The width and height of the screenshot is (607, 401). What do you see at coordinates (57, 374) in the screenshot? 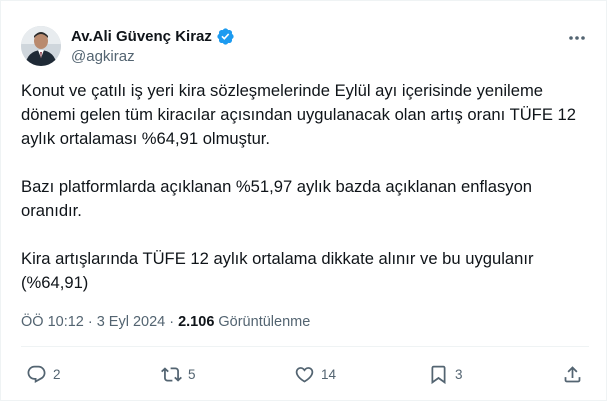
I see `reply-count: 2` at bounding box center [57, 374].